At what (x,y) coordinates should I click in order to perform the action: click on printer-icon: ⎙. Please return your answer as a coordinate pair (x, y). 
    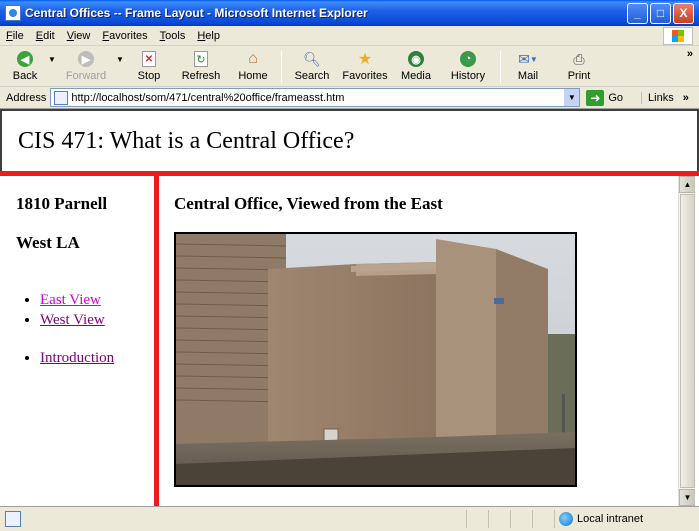
    Looking at the image, I should click on (579, 58).